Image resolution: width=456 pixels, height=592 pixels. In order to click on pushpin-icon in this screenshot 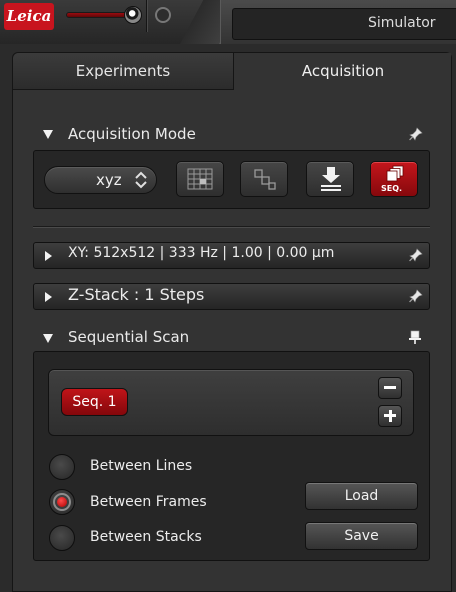, I will do `click(415, 337)`.